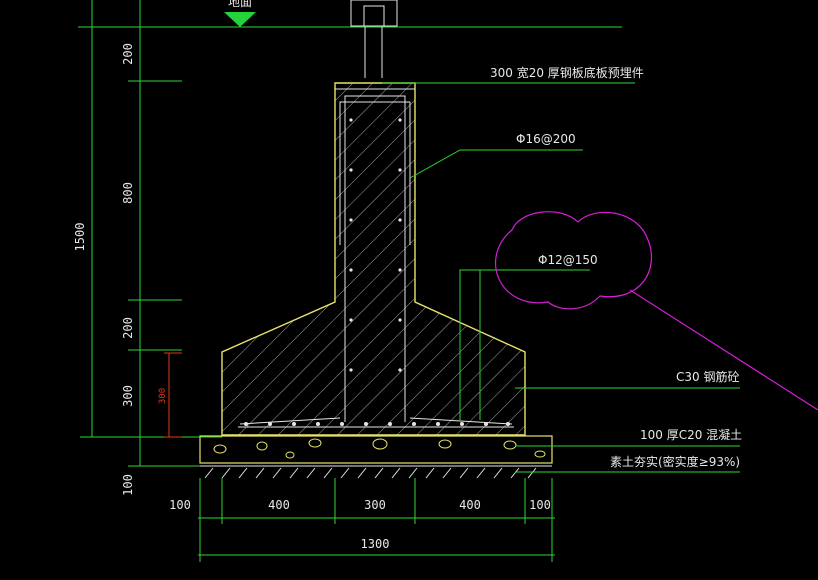 This screenshot has width=818, height=580. What do you see at coordinates (691, 434) in the screenshot?
I see `annotation-cushion: 100 厚C20 混凝土` at bounding box center [691, 434].